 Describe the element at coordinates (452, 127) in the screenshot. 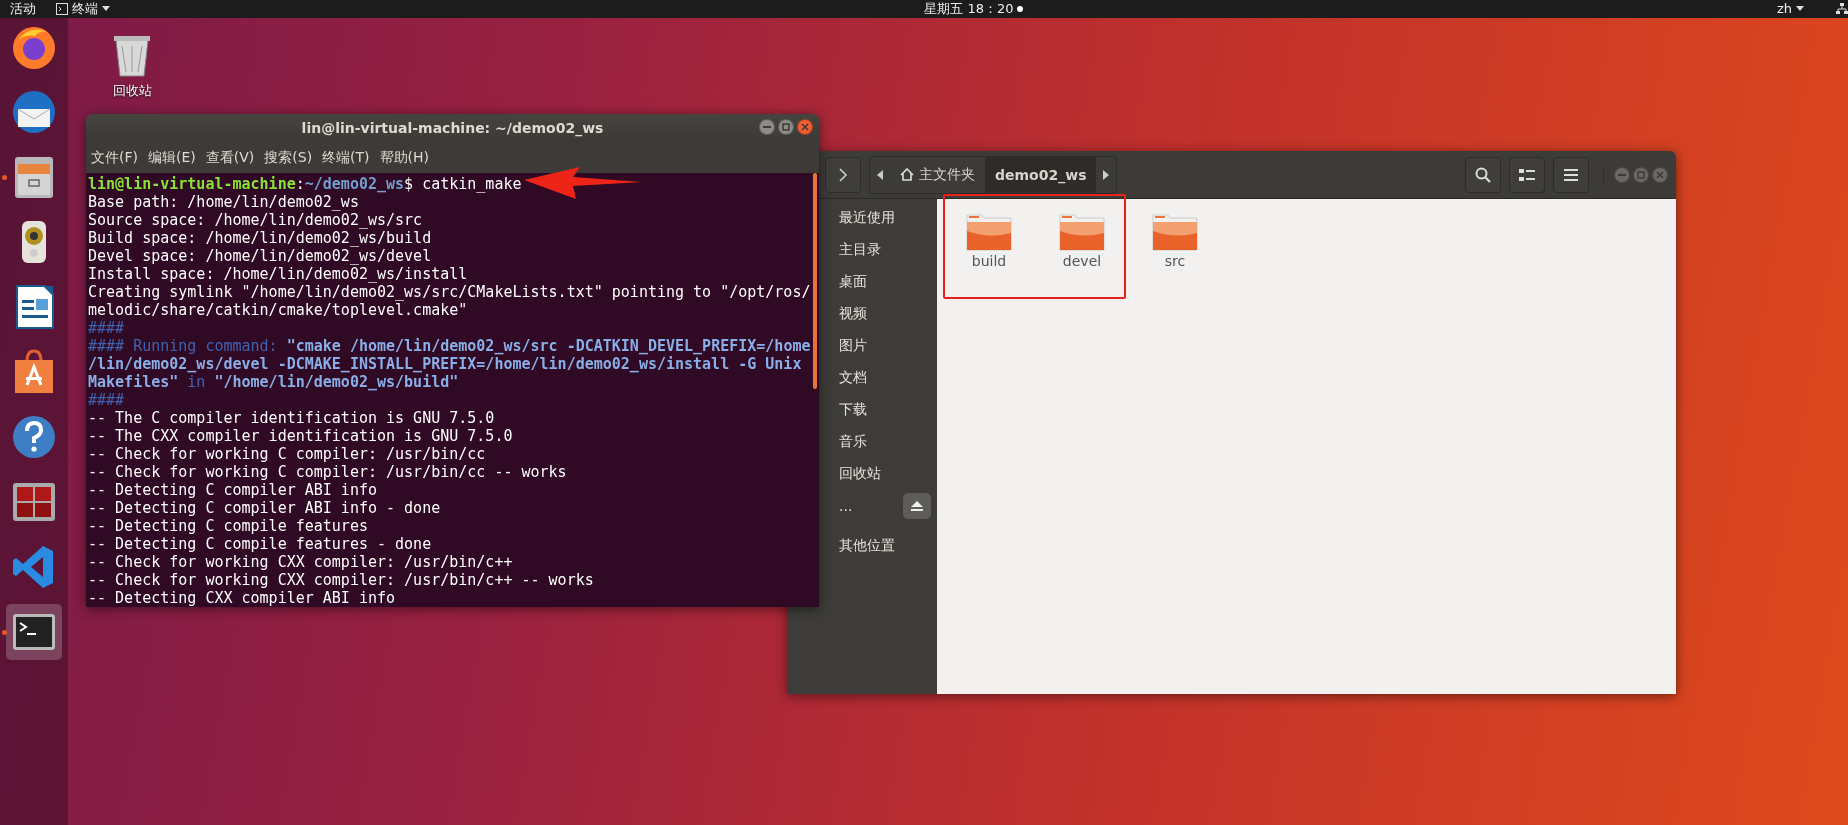

I see `window-title: lin@lin-virtual-machine: ~/demo02_ws` at that location.